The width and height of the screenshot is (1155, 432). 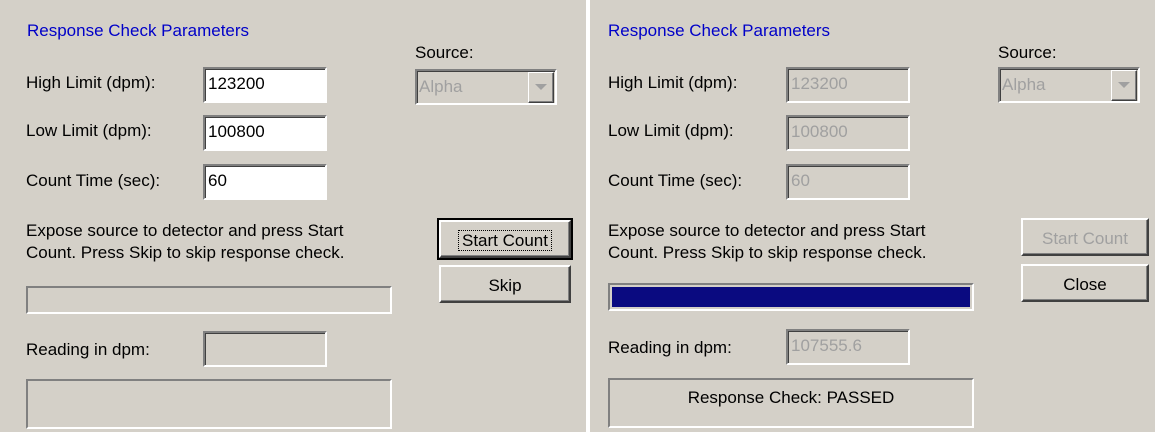 What do you see at coordinates (209, 404) in the screenshot?
I see `status-box` at bounding box center [209, 404].